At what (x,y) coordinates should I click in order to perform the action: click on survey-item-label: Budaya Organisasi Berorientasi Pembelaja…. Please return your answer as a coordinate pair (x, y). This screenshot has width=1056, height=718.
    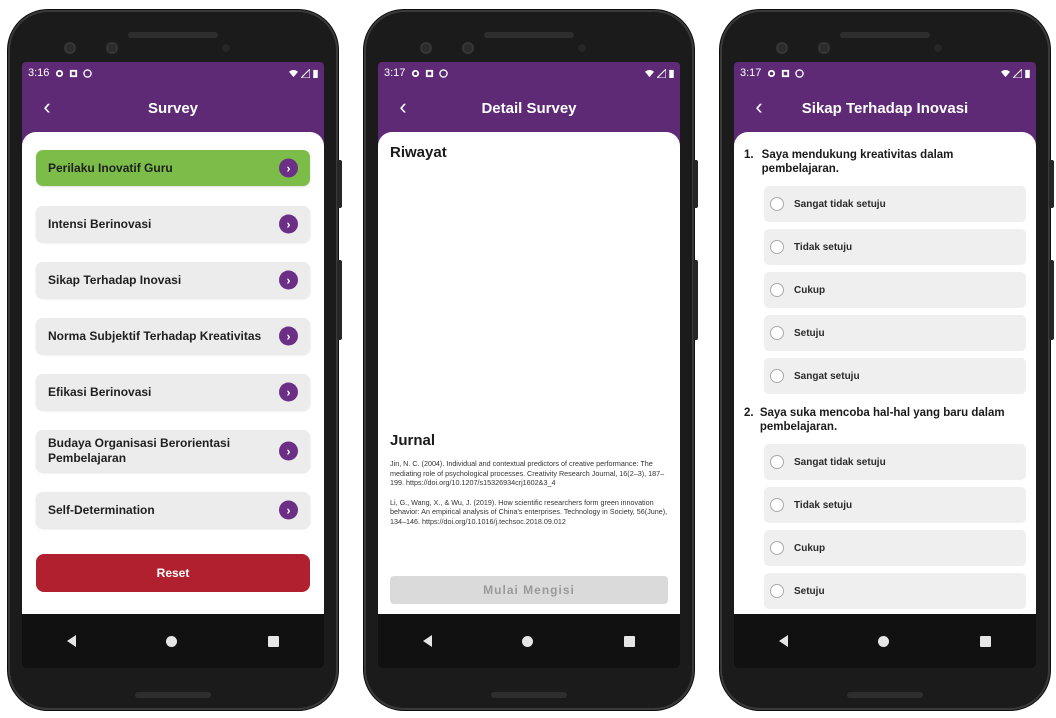
    Looking at the image, I should click on (139, 450).